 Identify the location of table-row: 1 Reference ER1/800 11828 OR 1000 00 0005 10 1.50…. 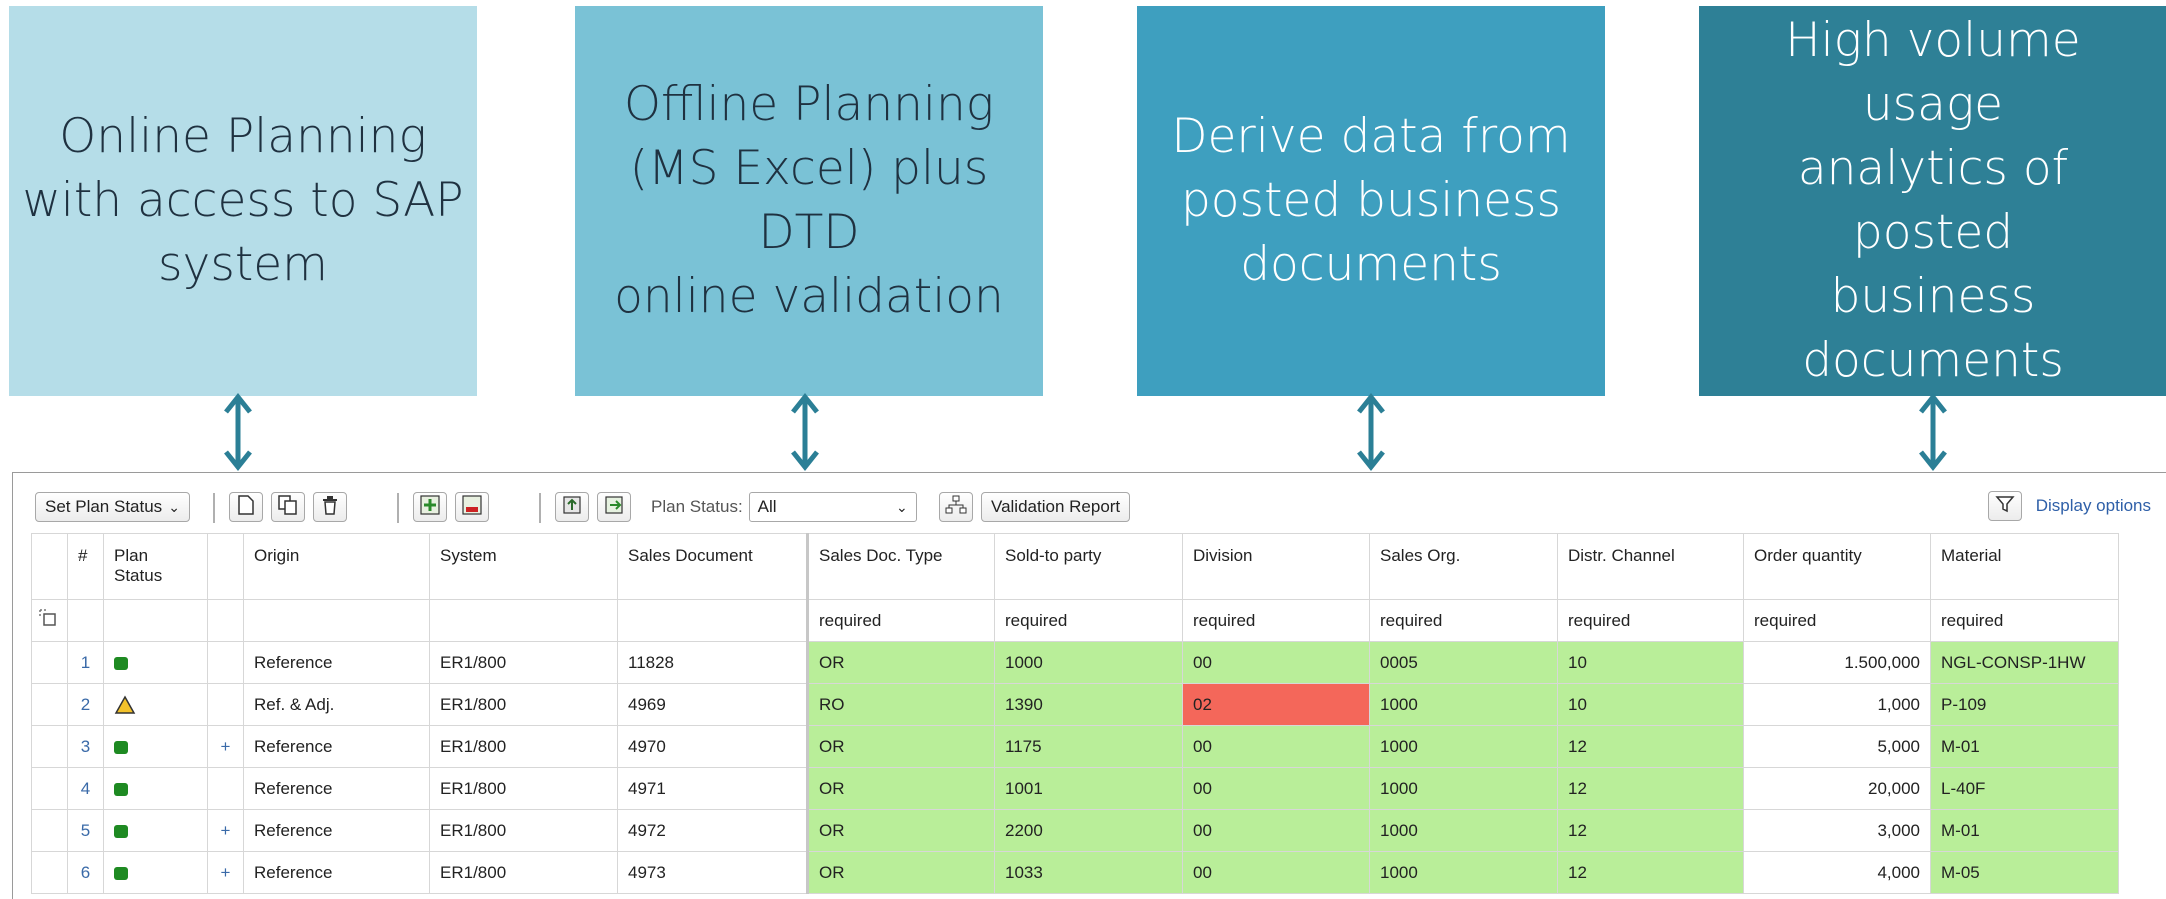
(1075, 662).